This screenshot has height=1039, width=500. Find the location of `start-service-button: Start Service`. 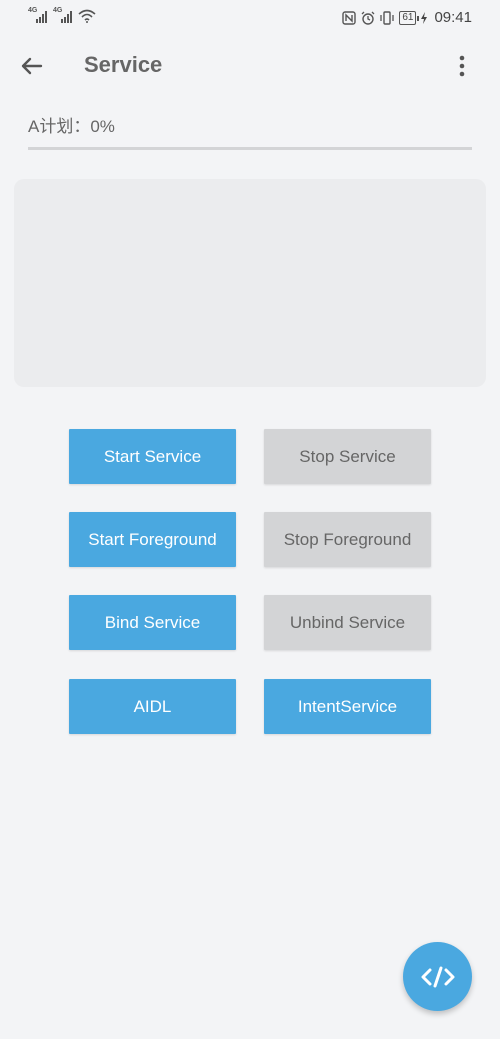

start-service-button: Start Service is located at coordinates (152, 456).